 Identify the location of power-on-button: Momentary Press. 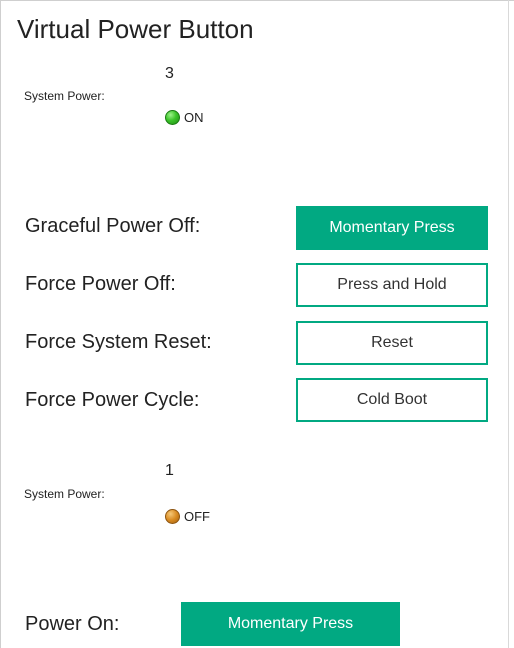
(290, 624).